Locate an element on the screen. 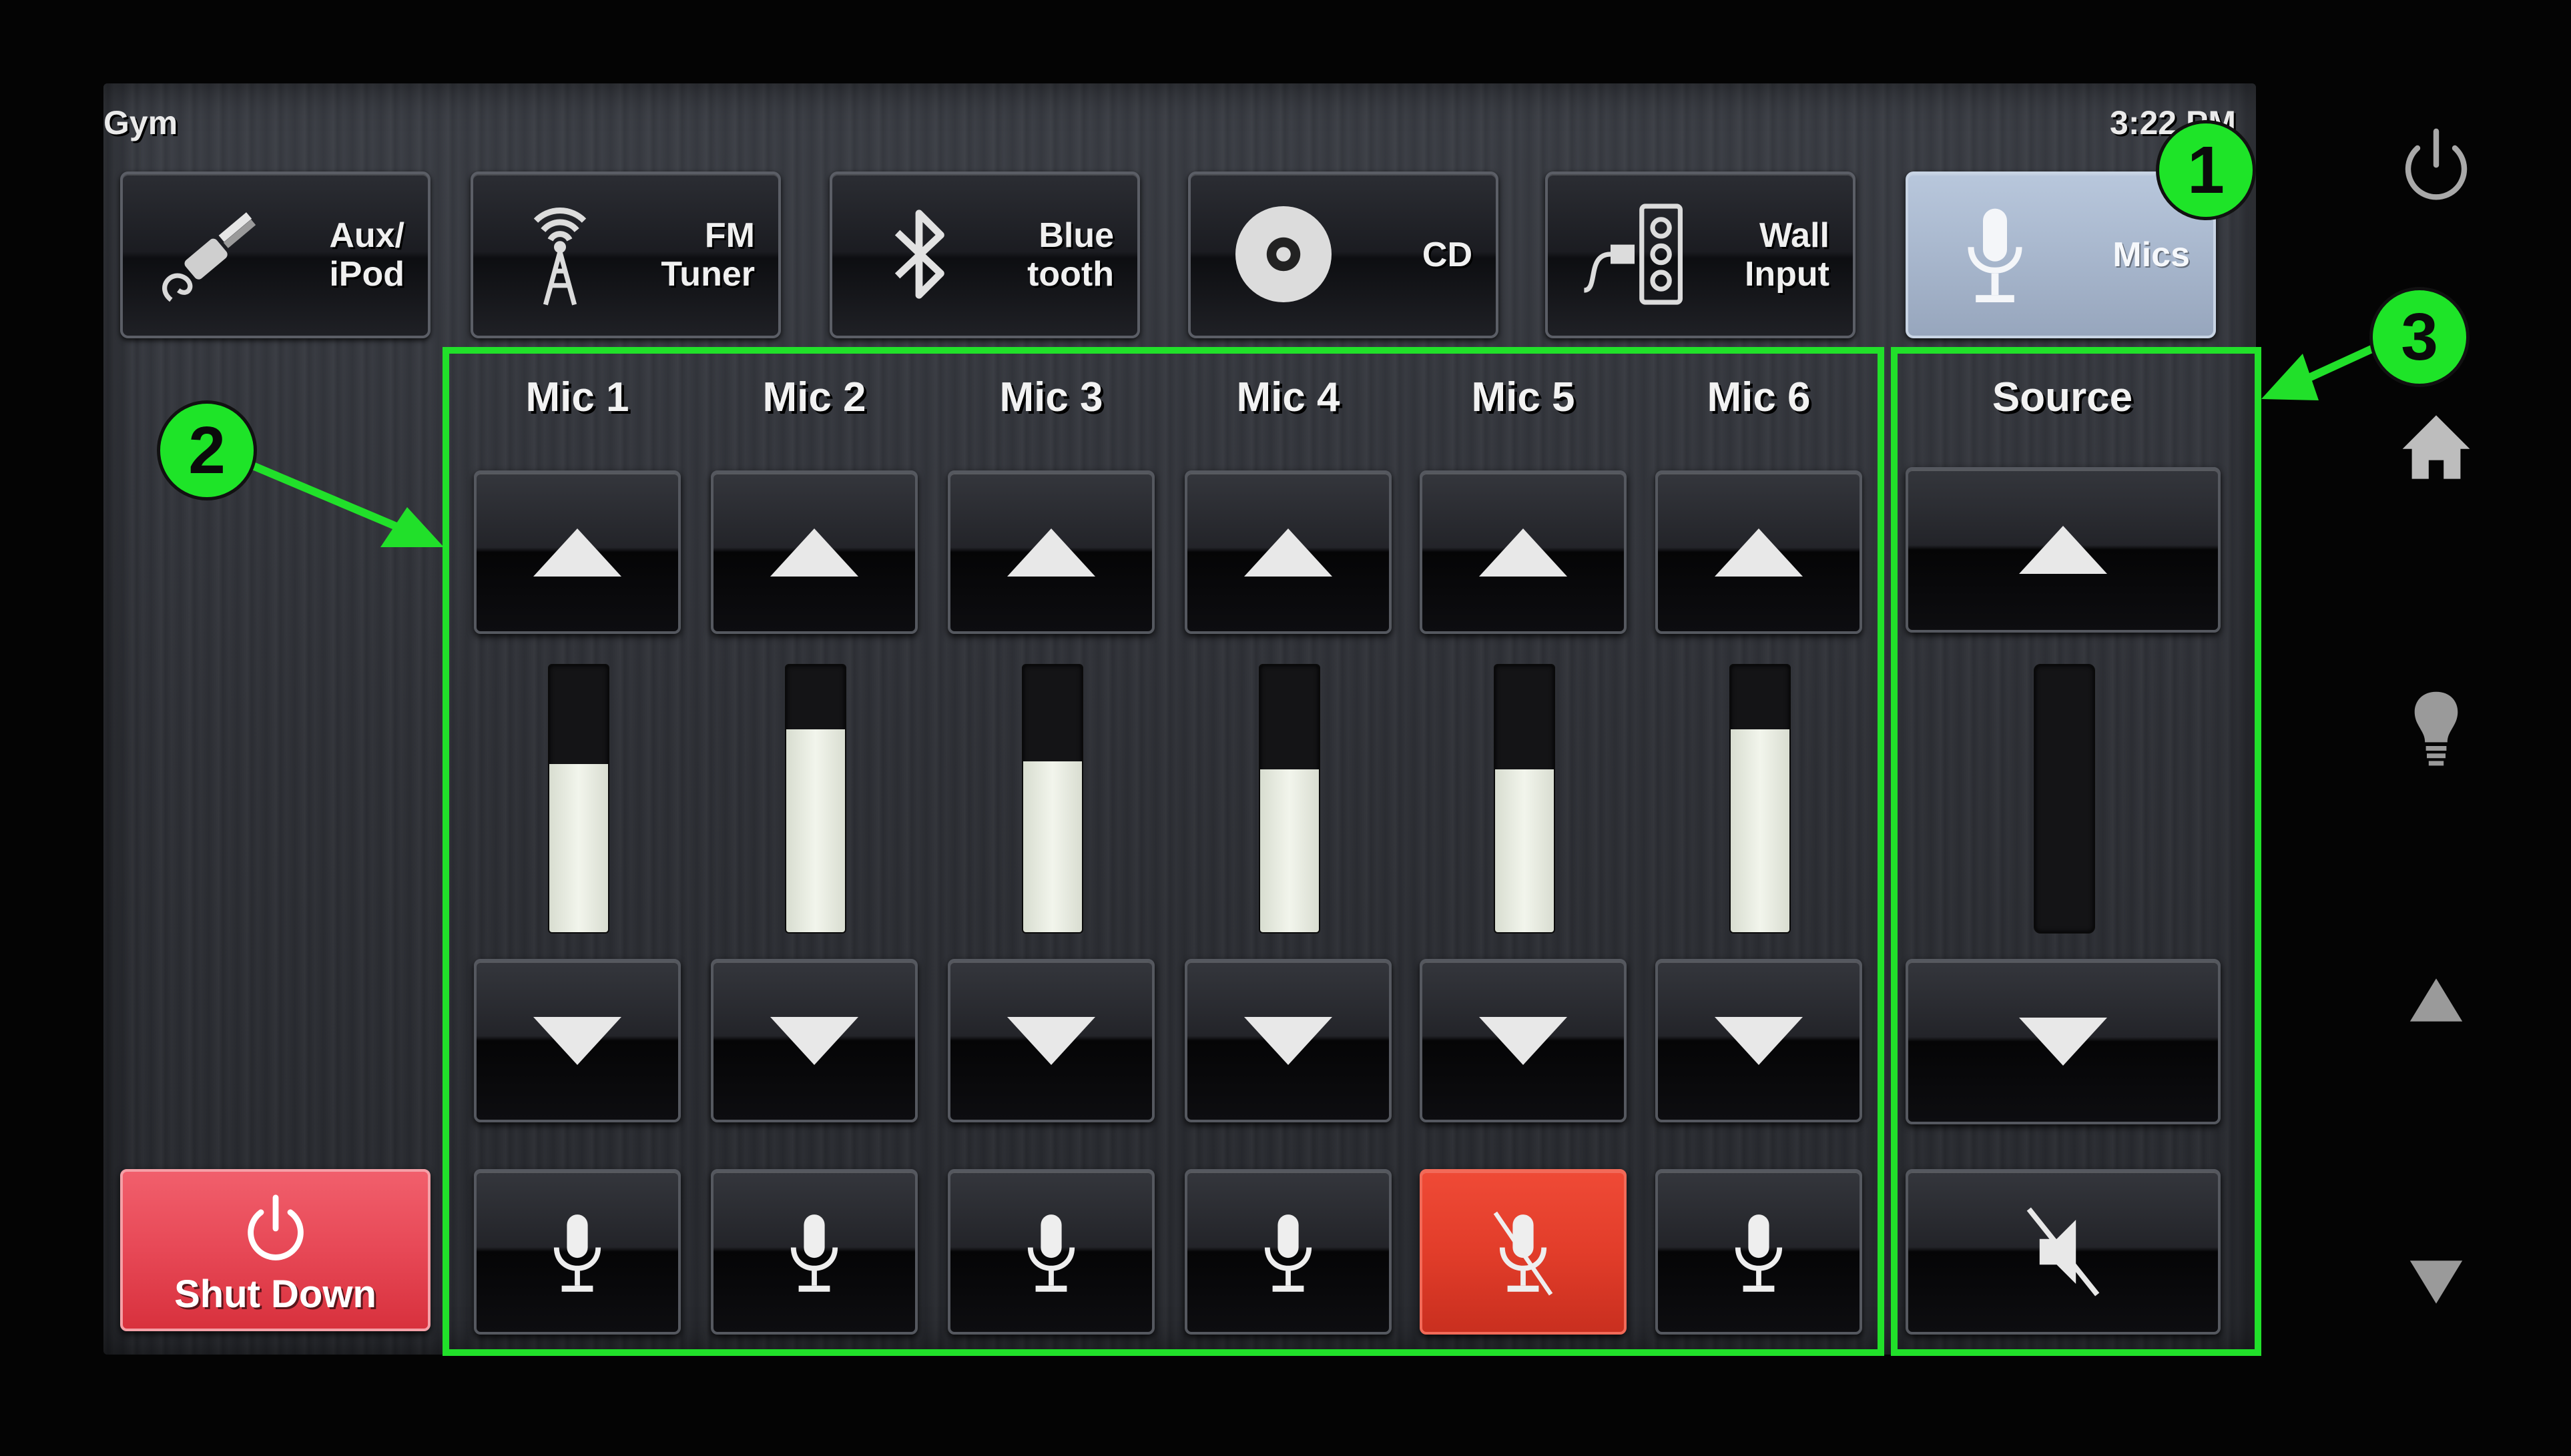  annotation-badge-2: 2 is located at coordinates (207, 450).